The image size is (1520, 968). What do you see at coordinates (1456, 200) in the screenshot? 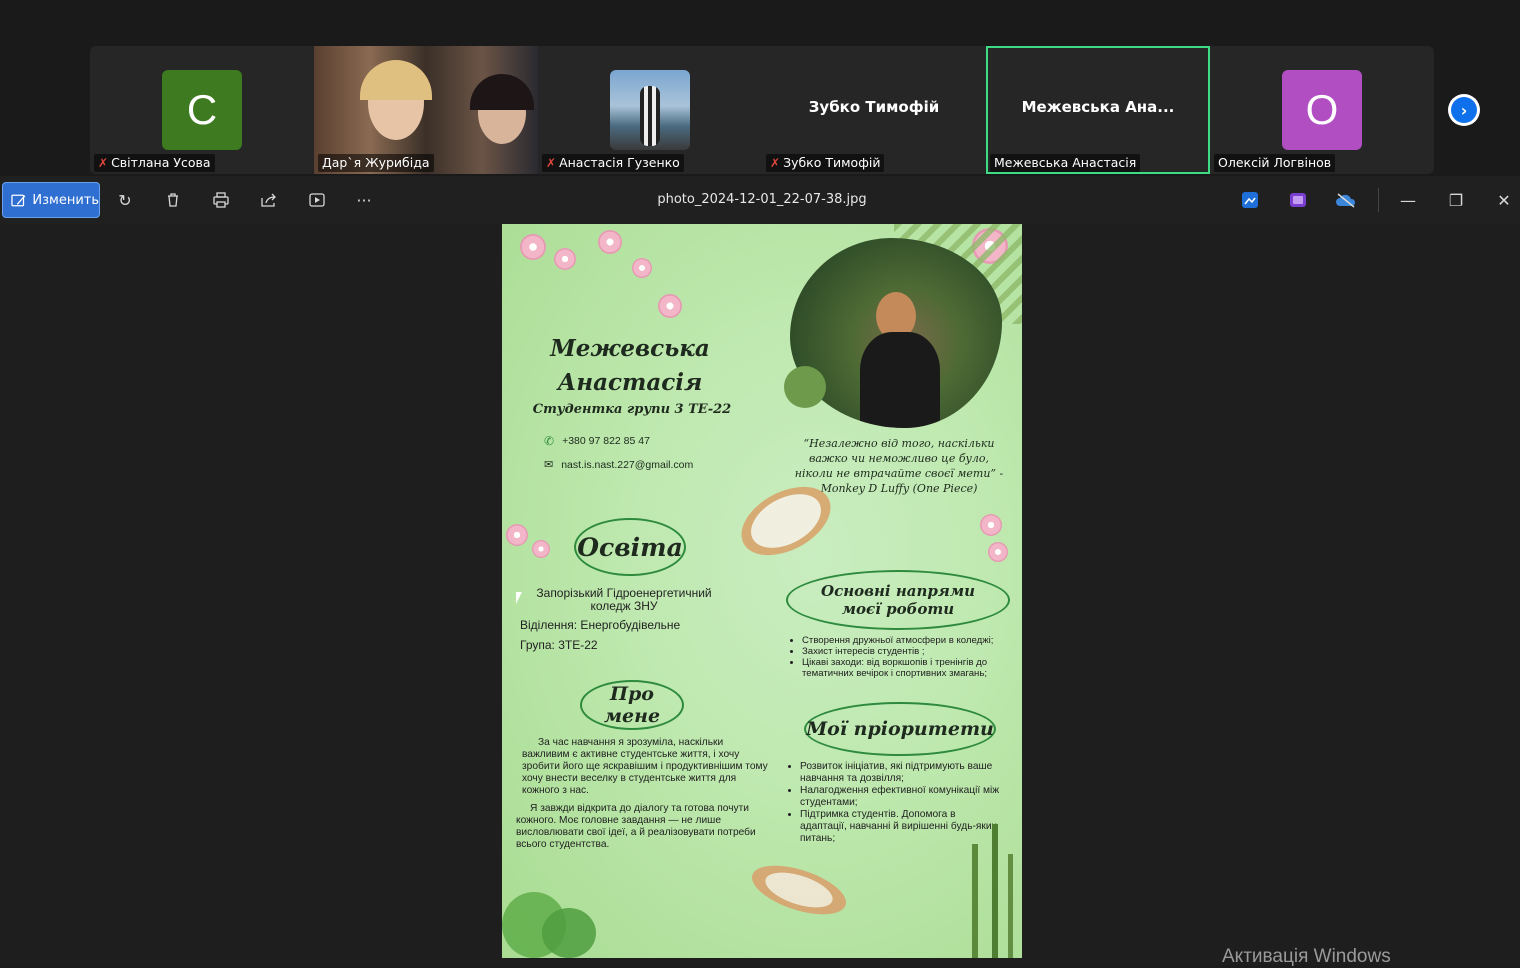
I see `restore-icon: ❐` at bounding box center [1456, 200].